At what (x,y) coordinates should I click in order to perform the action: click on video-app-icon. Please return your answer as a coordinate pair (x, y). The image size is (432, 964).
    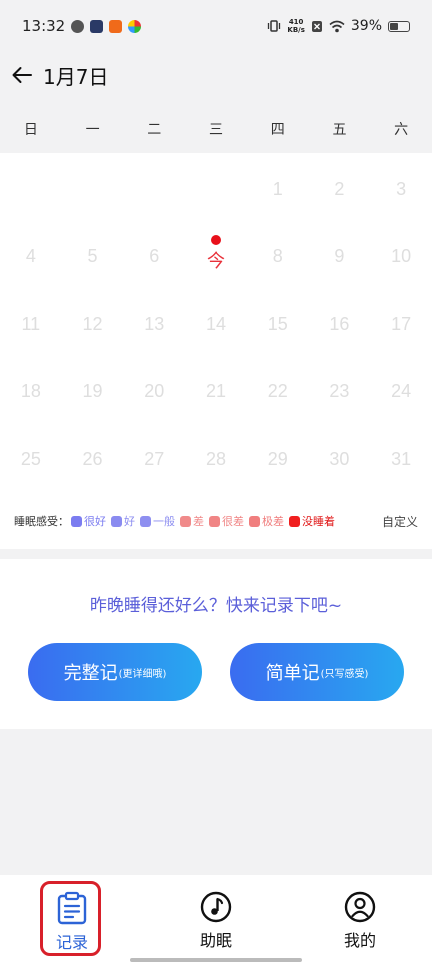
    Looking at the image, I should click on (97, 26).